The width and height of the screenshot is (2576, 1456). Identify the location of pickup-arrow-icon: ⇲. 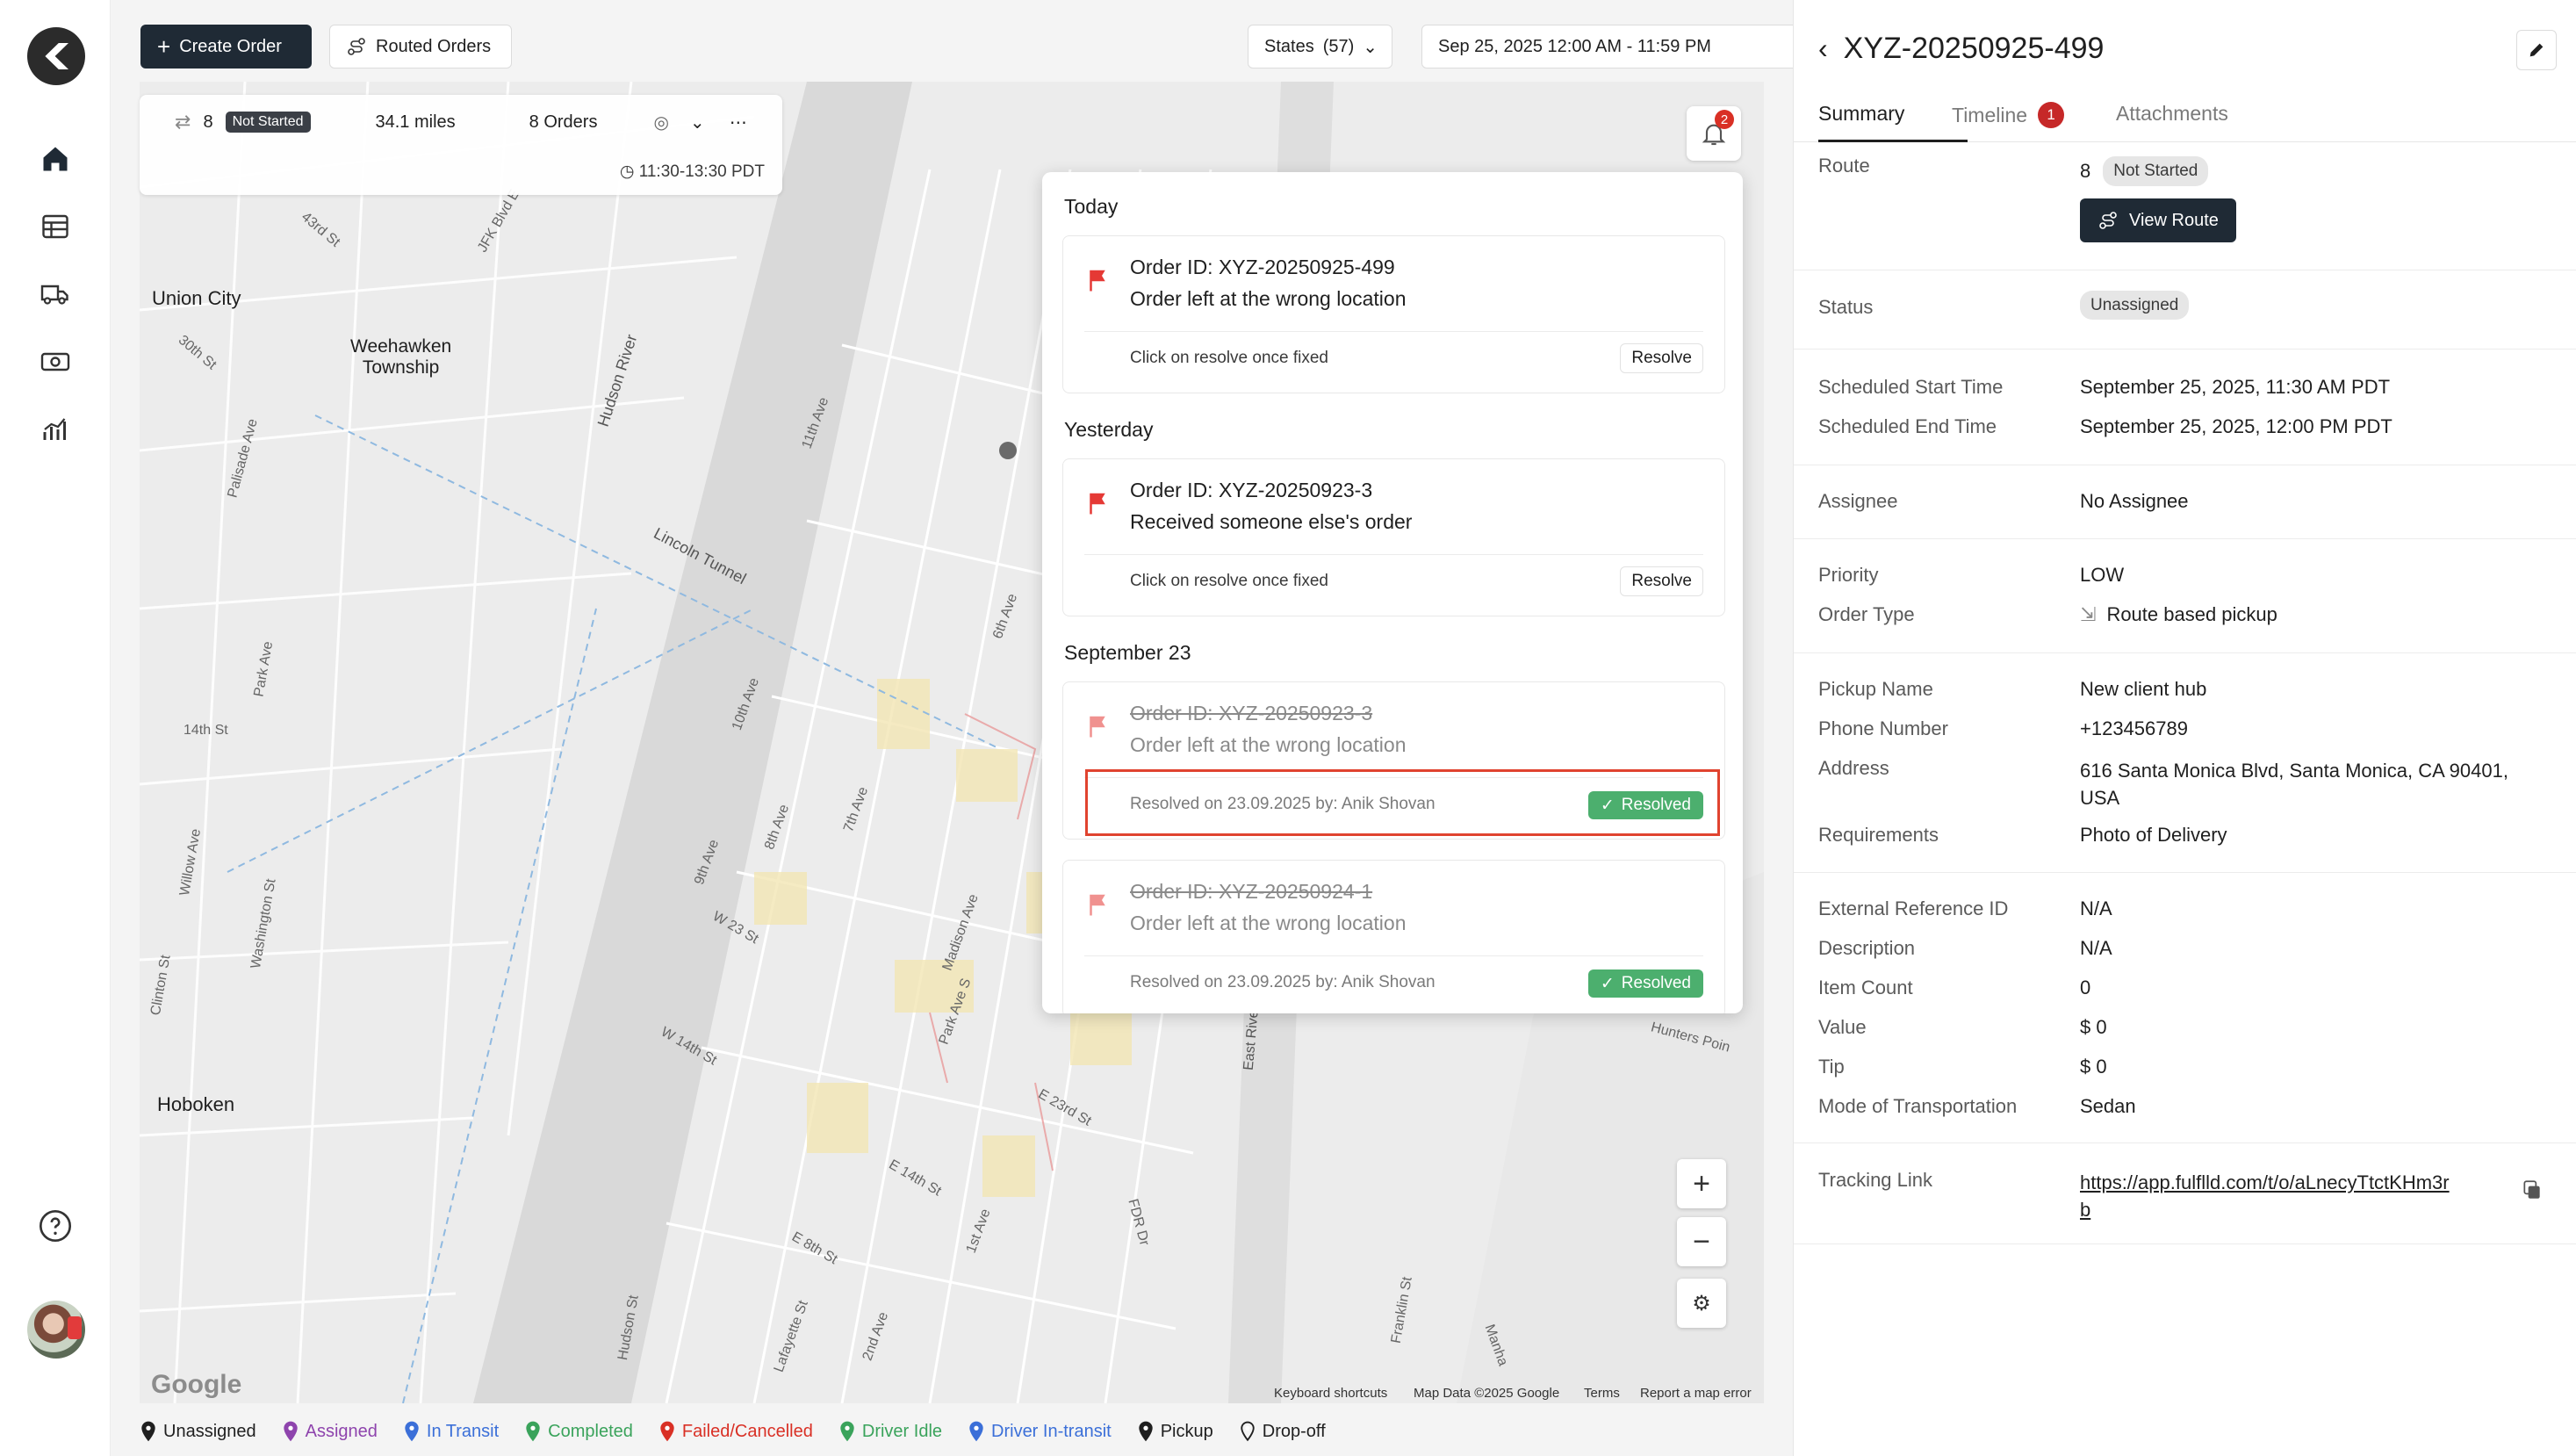
(2088, 614).